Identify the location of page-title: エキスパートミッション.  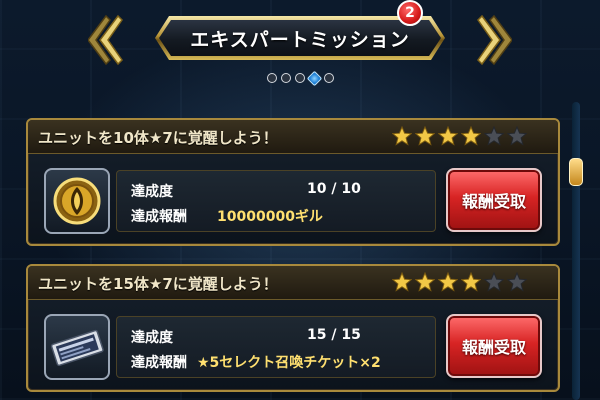
(300, 39).